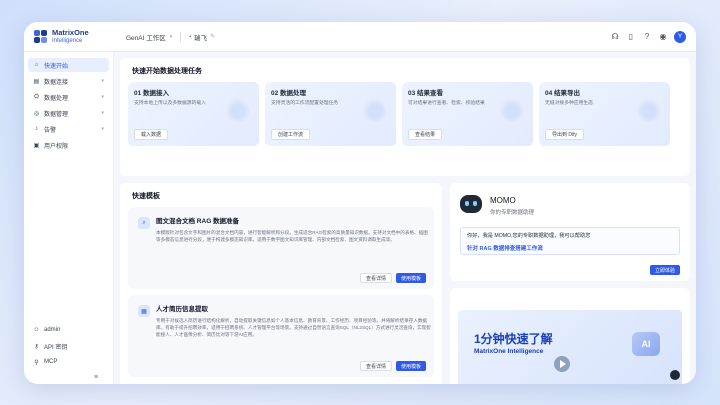 This screenshot has height=405, width=720. Describe the element at coordinates (167, 71) in the screenshot. I see `quick-start-title: 快速开始数据处理任务` at that location.